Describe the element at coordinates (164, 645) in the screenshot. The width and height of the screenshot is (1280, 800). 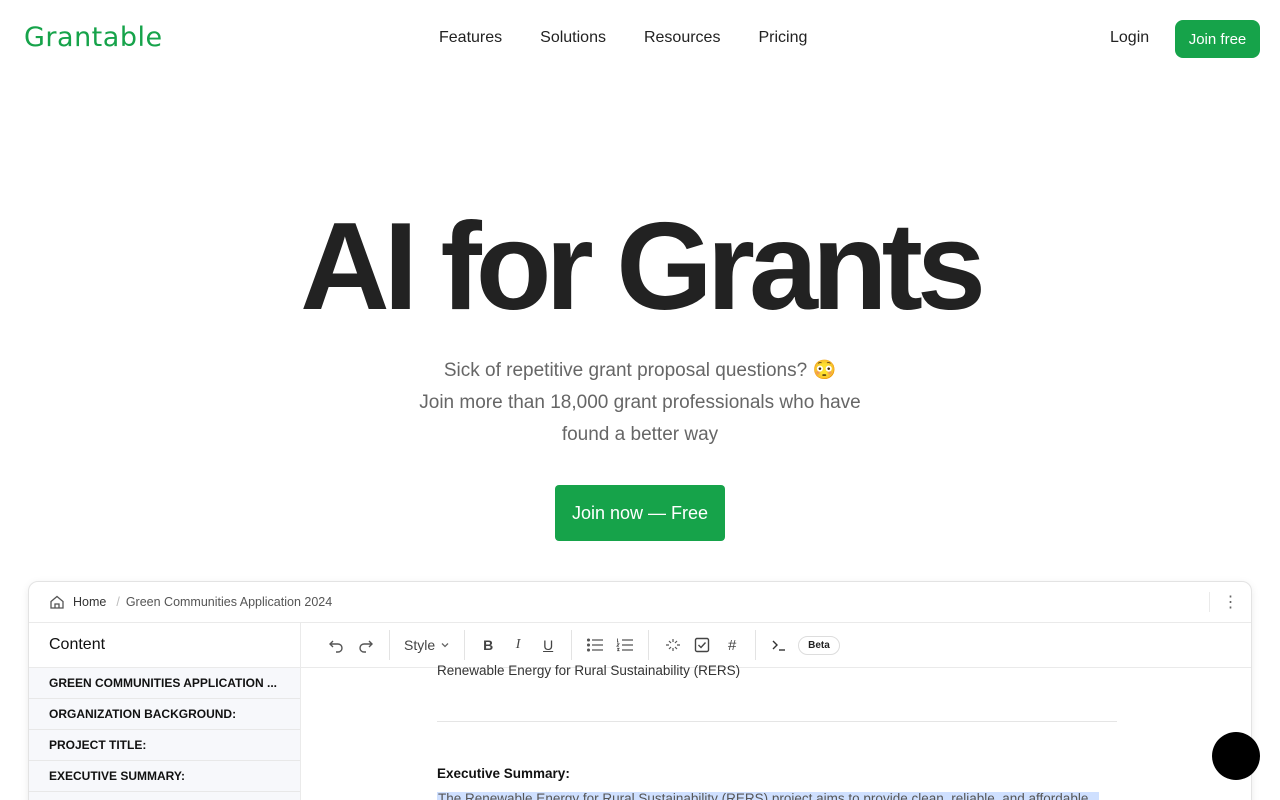
I see `sidebar-heading: Content` at that location.